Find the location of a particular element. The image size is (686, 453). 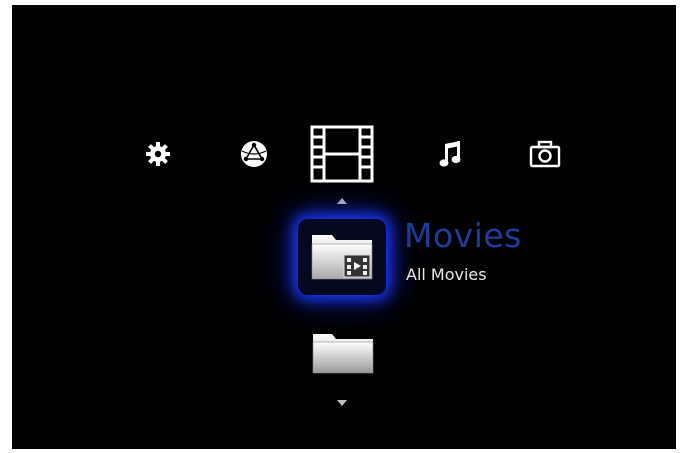

movies-folder-icon is located at coordinates (342, 257).